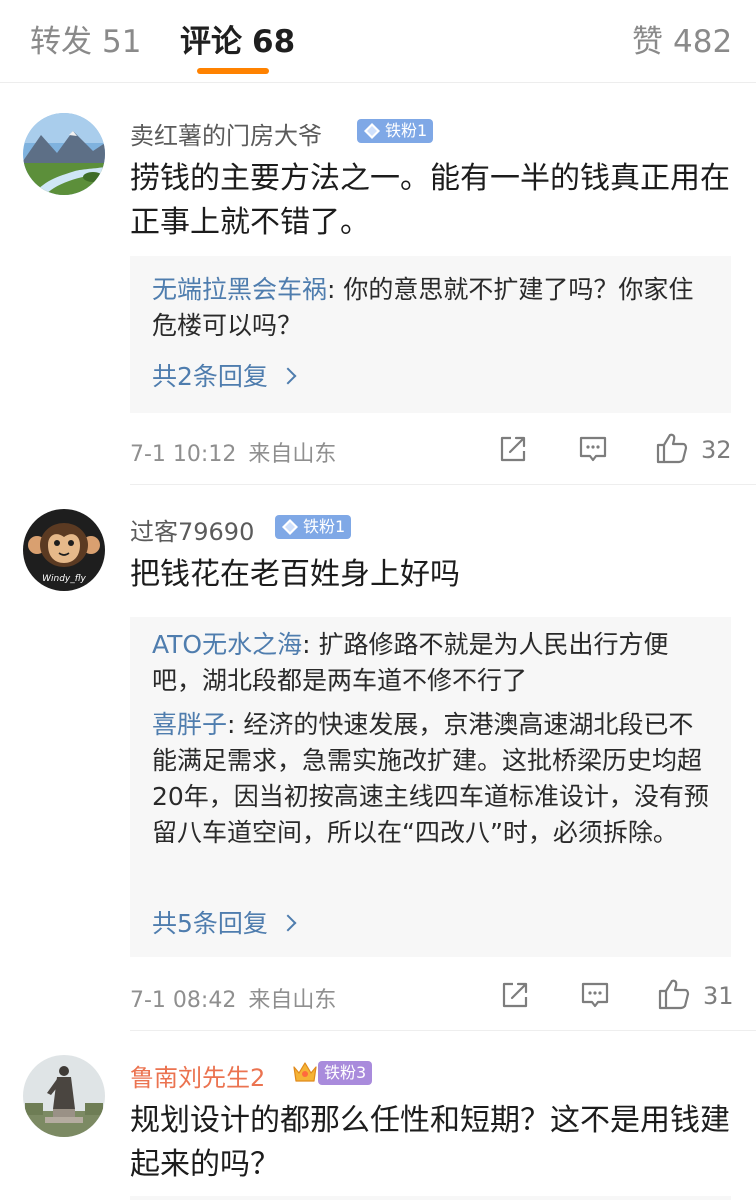  I want to click on view-more-replies: 共2条回复, so click(224, 375).